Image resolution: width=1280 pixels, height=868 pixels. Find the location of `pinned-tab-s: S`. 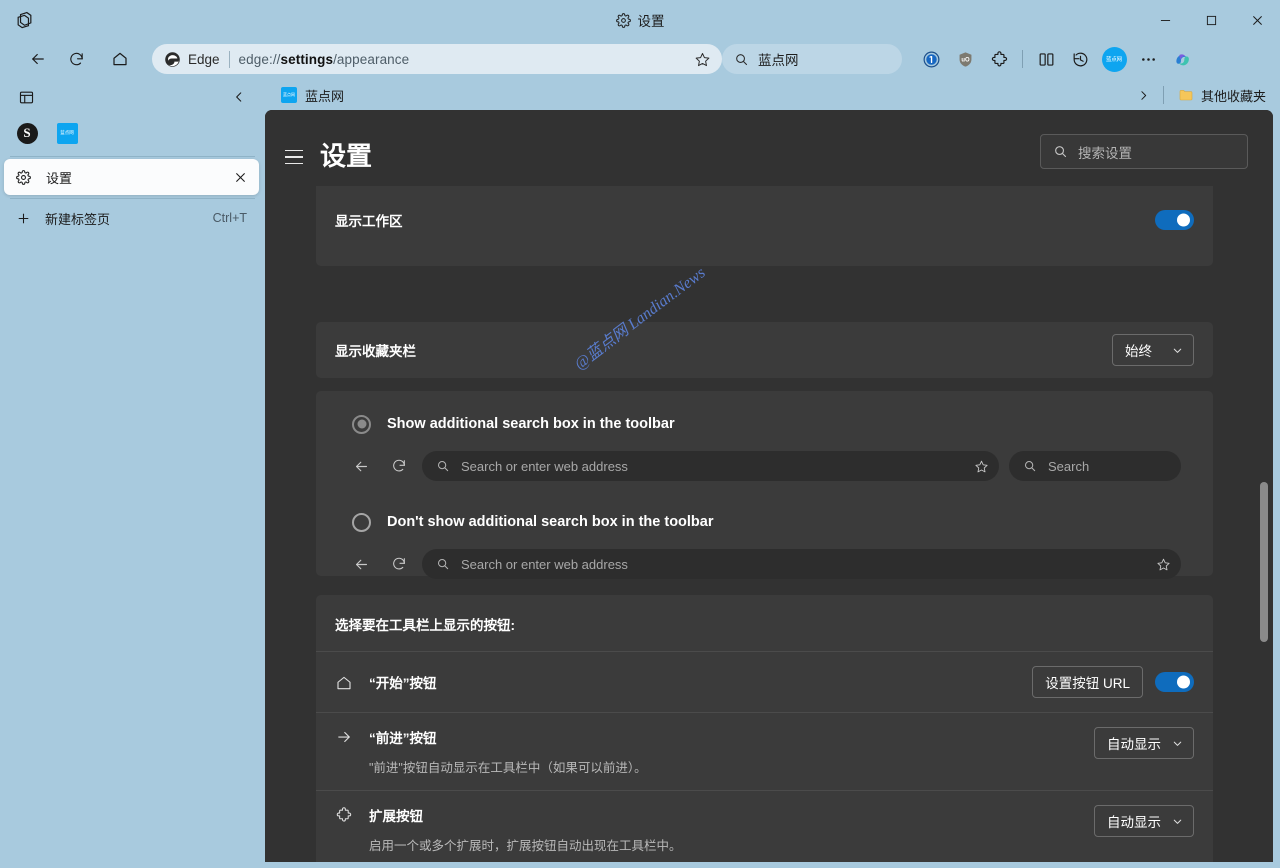

pinned-tab-s: S is located at coordinates (27, 133).